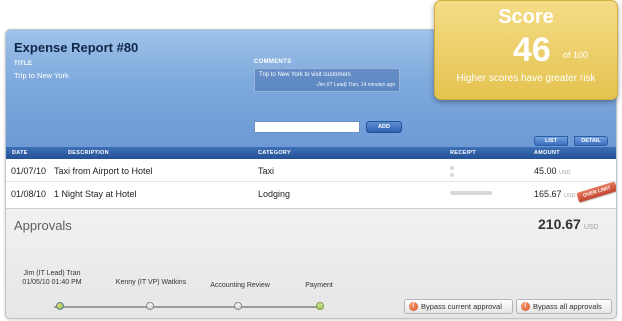 This screenshot has width=622, height=321. Describe the element at coordinates (305, 75) in the screenshot. I see `comment-text: Trip to New York to visit customers` at that location.